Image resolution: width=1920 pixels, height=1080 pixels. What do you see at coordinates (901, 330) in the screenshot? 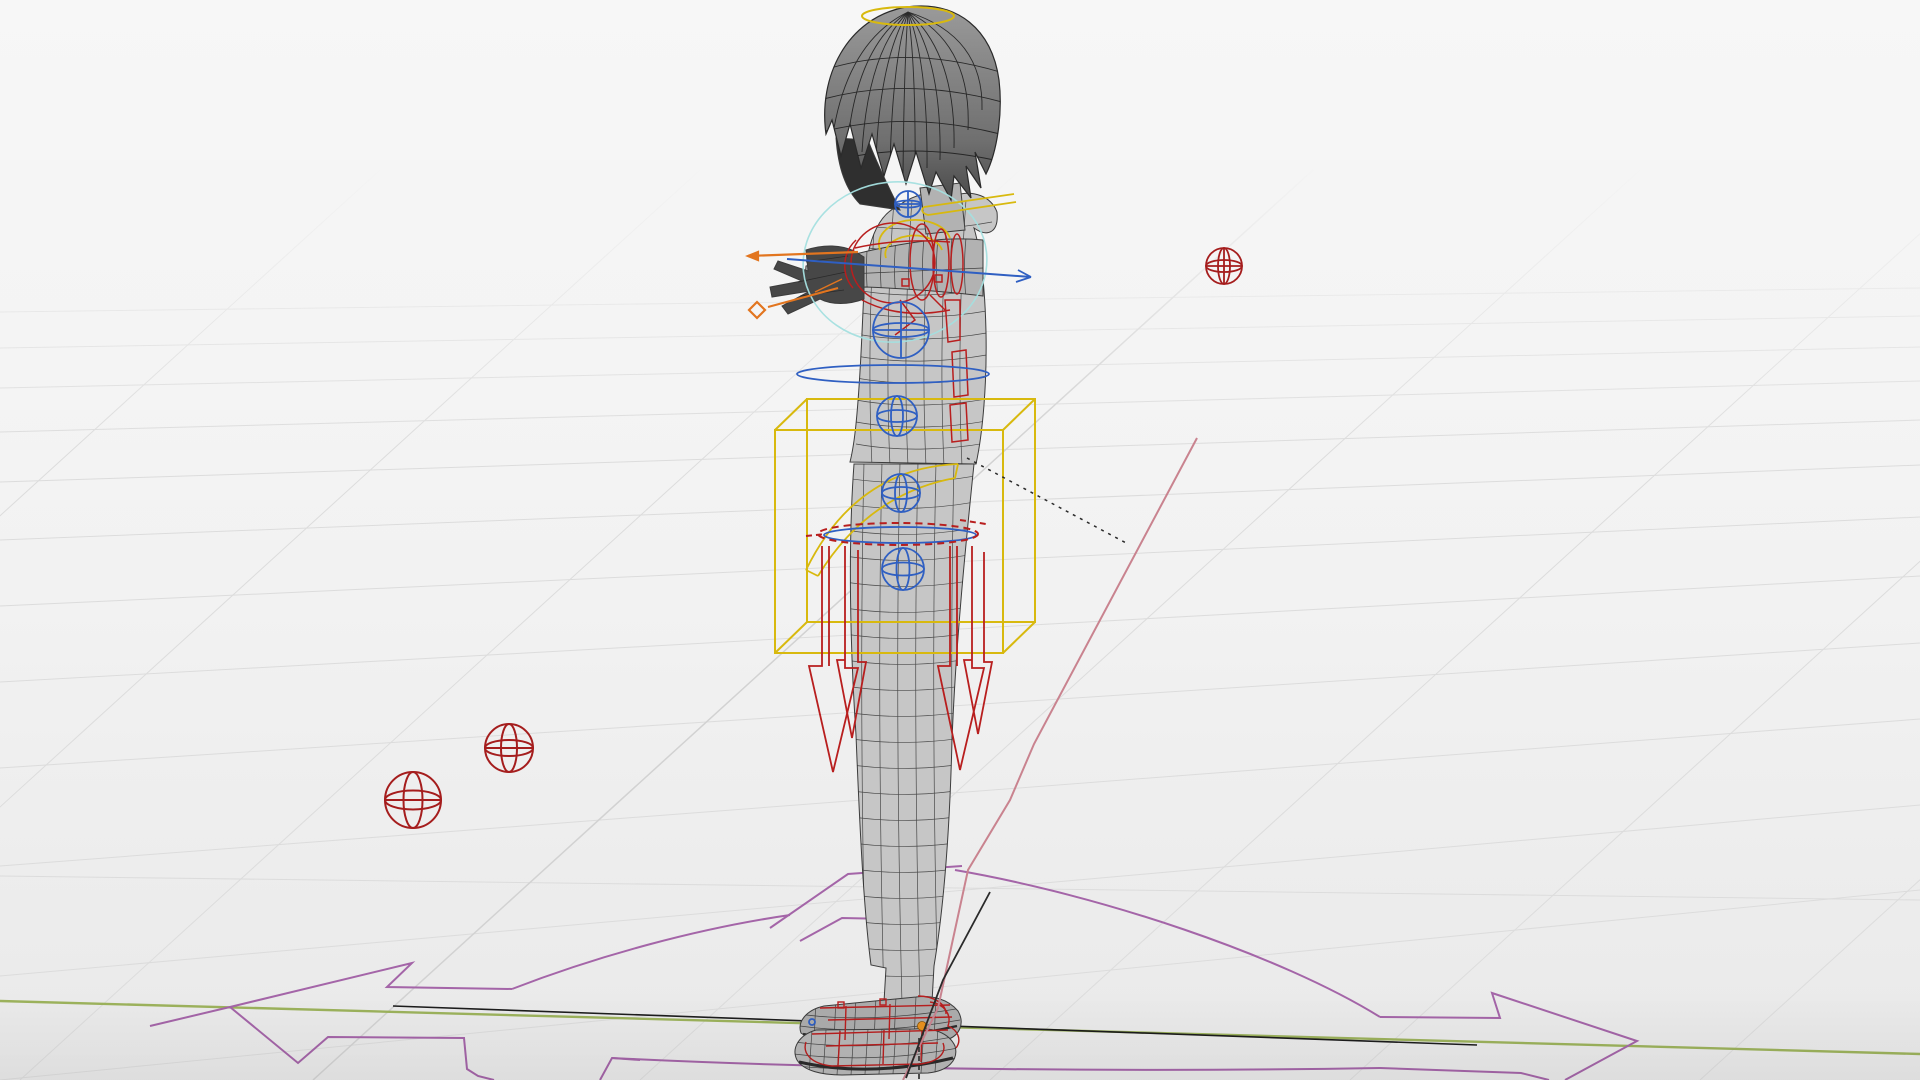
I see `chest-circle` at bounding box center [901, 330].